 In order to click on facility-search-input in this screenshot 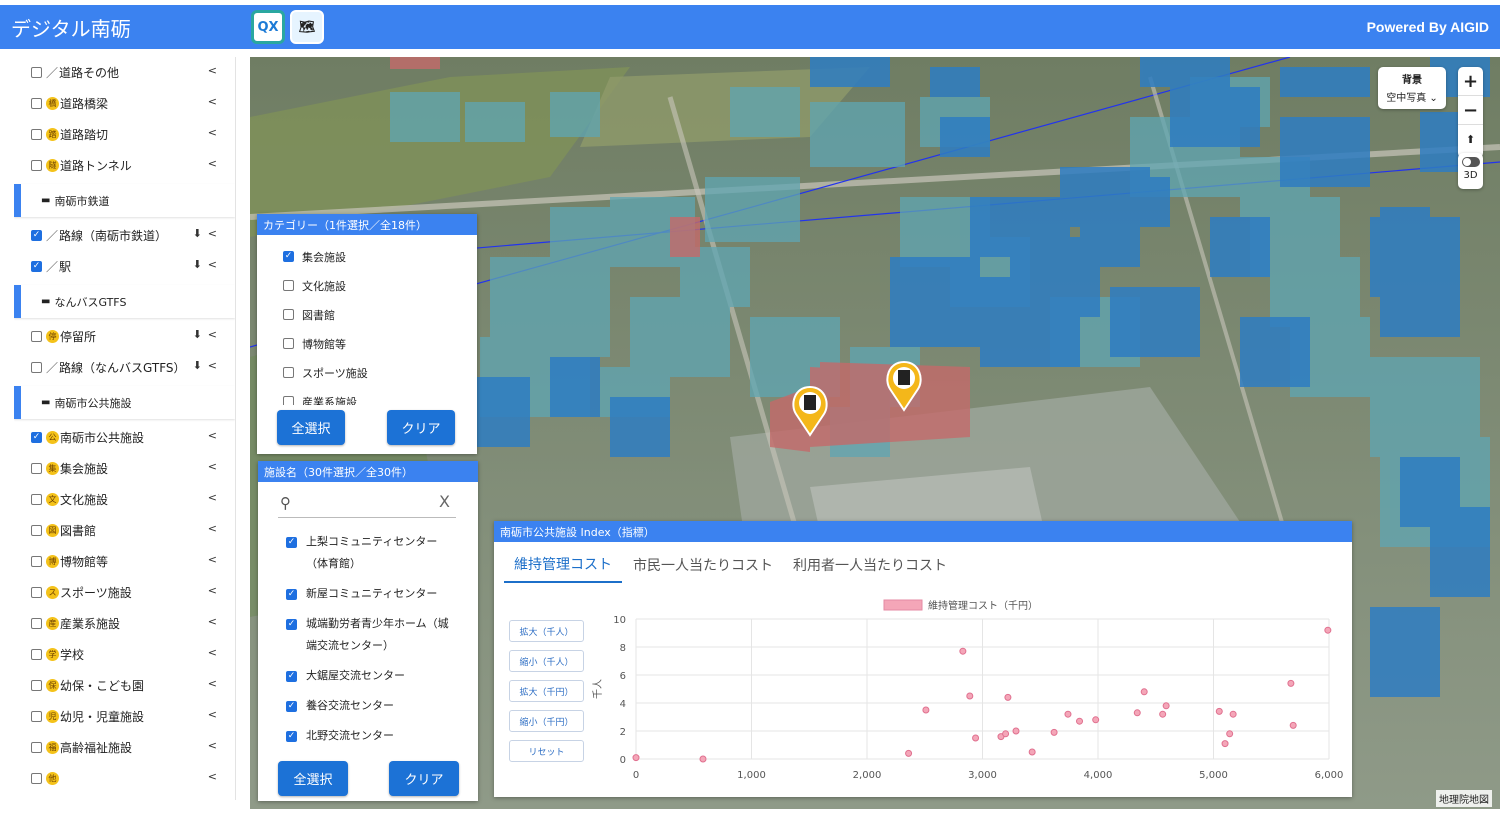, I will do `click(364, 503)`.